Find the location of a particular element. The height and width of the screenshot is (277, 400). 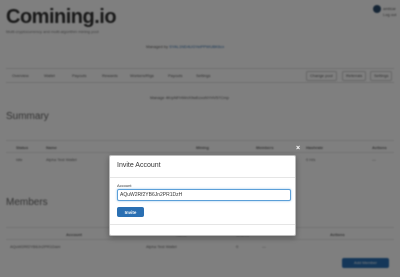

account-field-label: Account is located at coordinates (124, 185).